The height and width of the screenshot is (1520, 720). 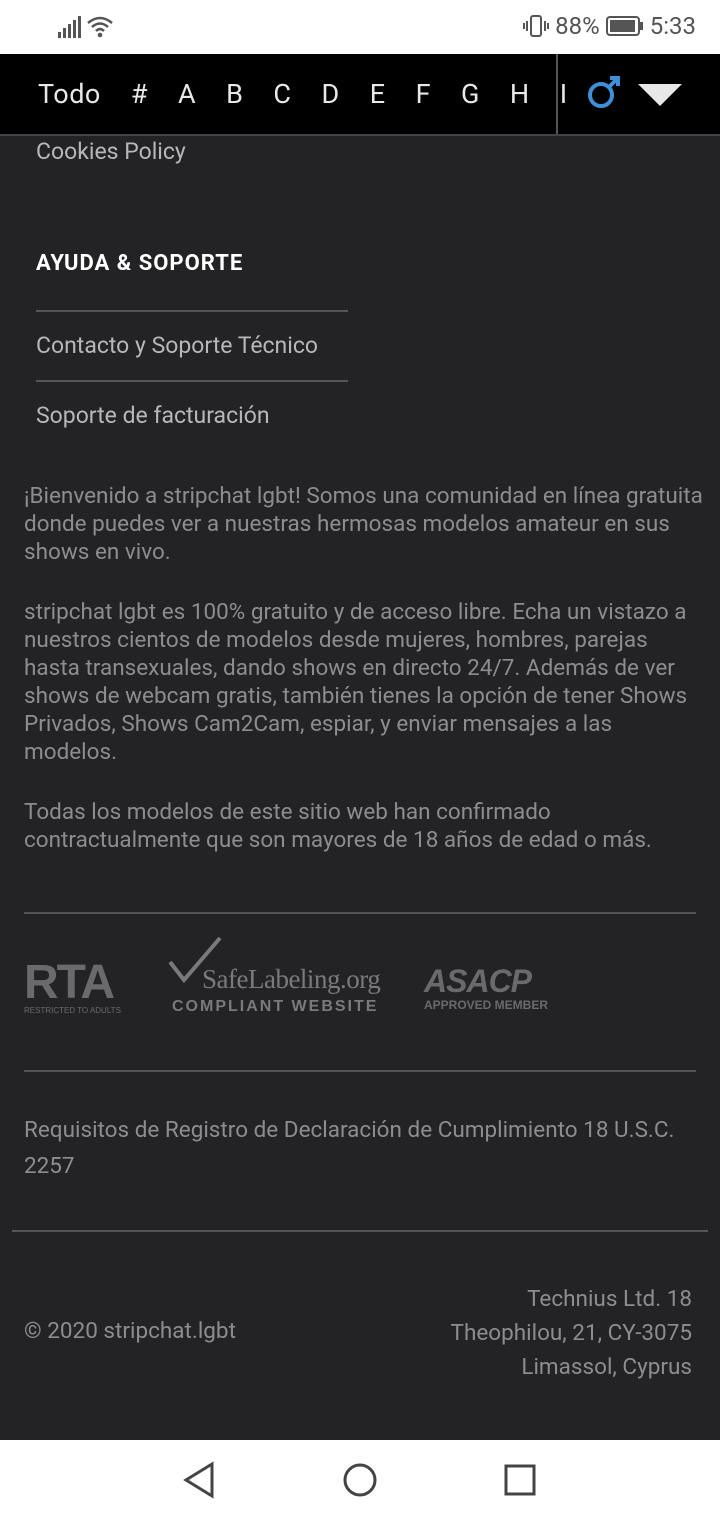 I want to click on contact-support-link: Contacto y Soporte Técnico, so click(x=177, y=345).